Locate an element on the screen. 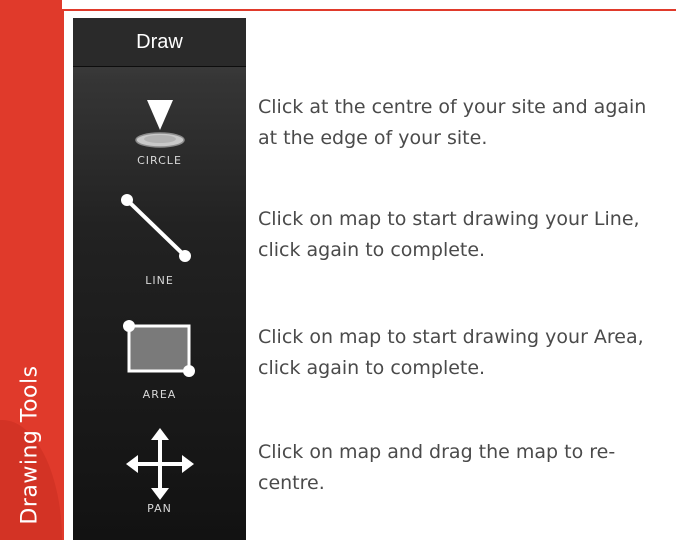 The image size is (676, 540). pan-tool-label: PAN is located at coordinates (159, 508).